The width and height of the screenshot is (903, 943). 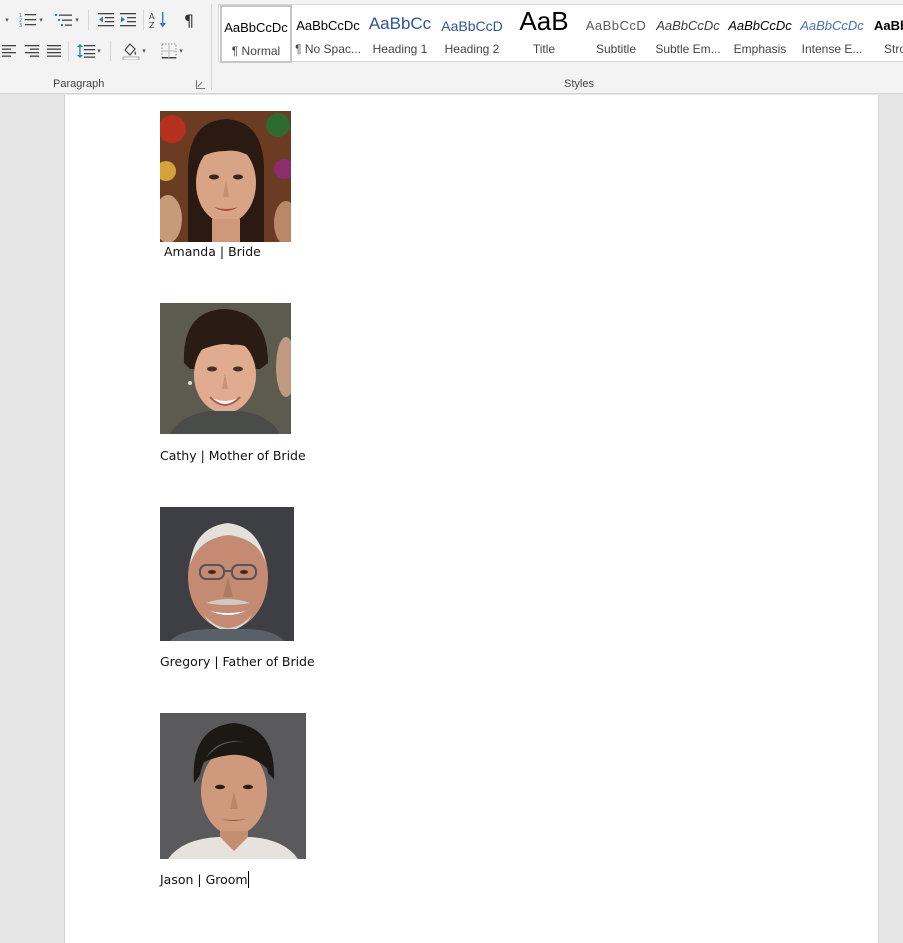 I want to click on decrease-indent-icon, so click(x=106, y=20).